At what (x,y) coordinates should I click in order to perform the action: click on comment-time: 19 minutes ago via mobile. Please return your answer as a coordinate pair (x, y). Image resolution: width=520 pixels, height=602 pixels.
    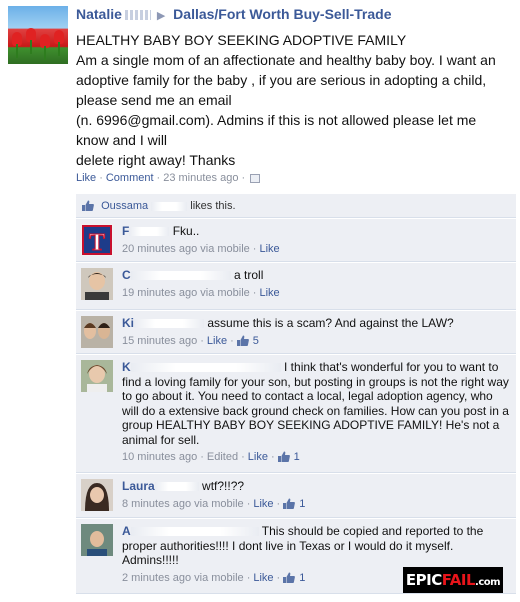
    Looking at the image, I should click on (186, 292).